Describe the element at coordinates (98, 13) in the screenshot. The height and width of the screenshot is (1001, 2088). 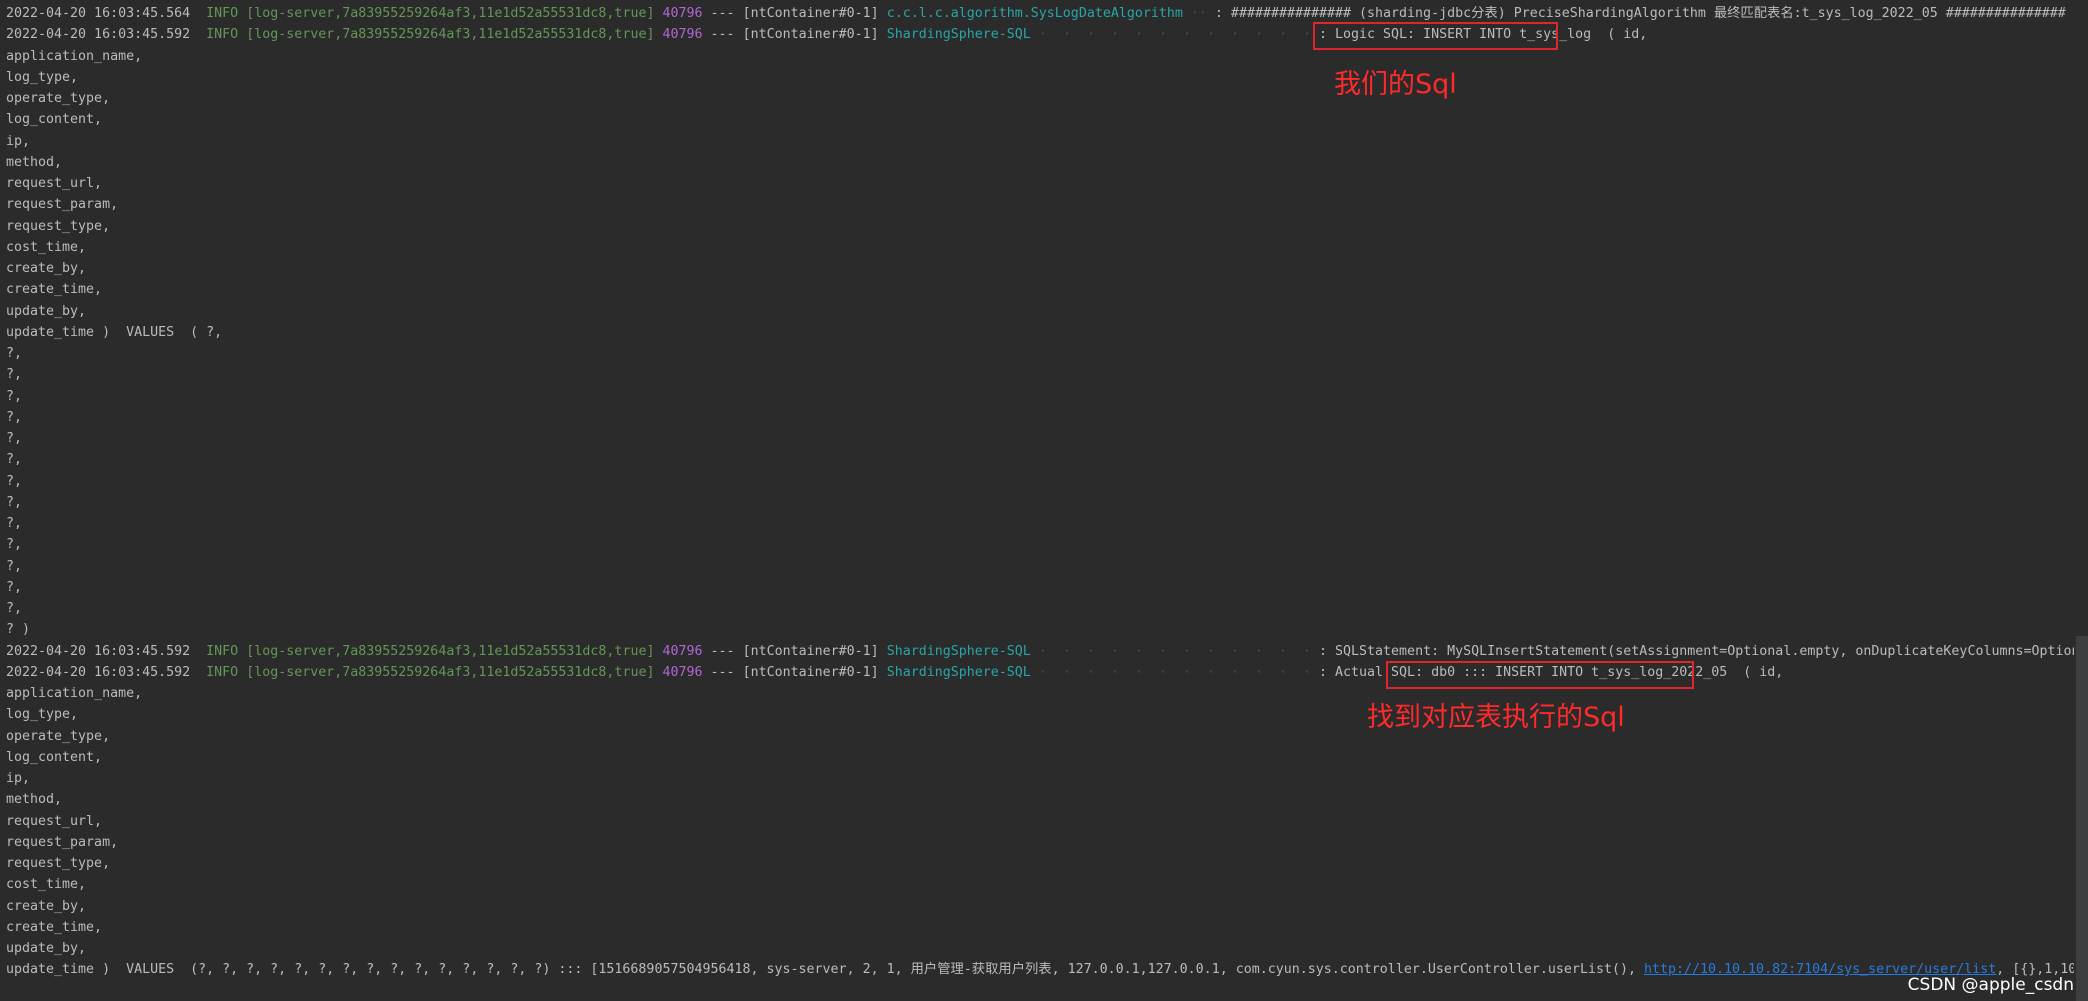
I see `log-timestamp: 2022-04-20 16:03:45.564` at that location.